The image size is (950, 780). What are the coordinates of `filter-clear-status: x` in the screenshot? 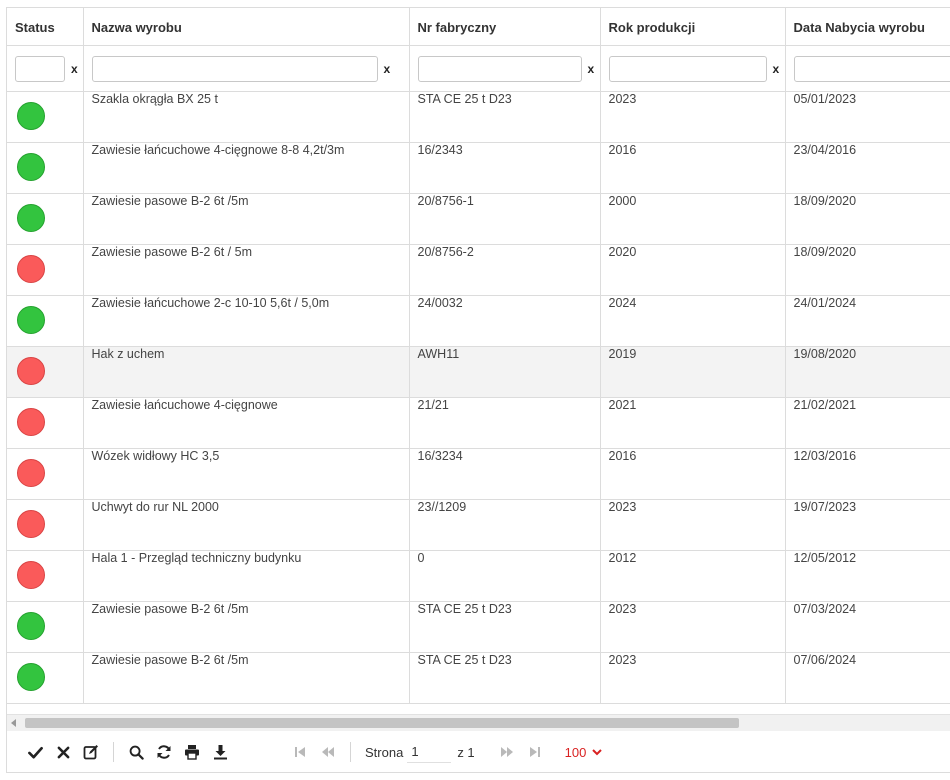 It's located at (74, 69).